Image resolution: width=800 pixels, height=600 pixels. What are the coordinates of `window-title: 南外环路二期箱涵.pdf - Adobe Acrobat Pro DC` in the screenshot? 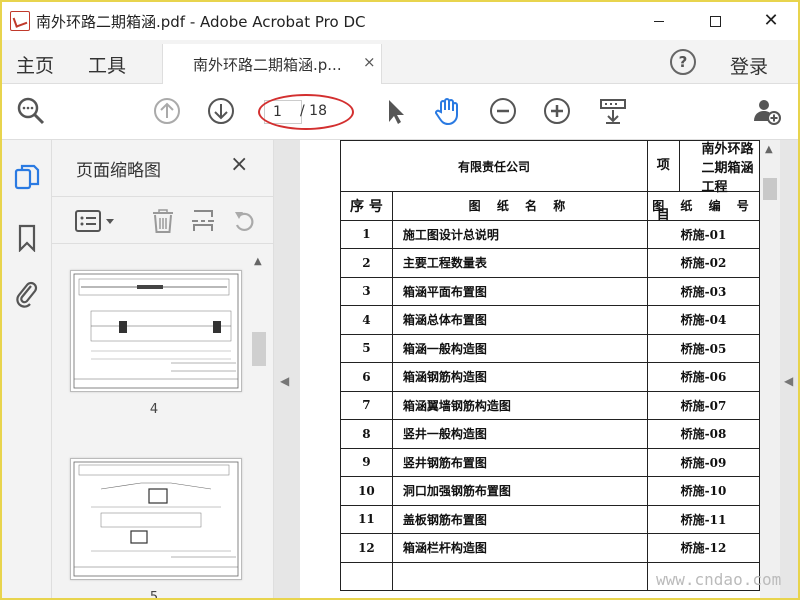 It's located at (201, 22).